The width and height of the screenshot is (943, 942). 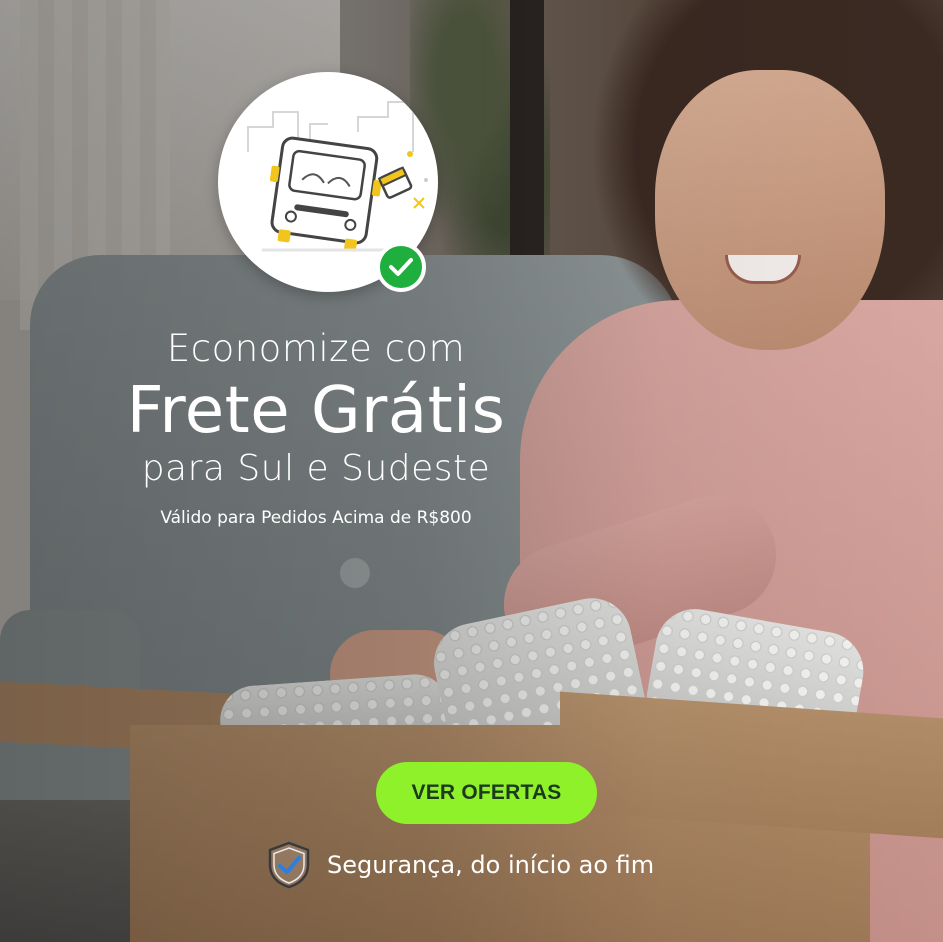 I want to click on headline-line-1: Economize com, so click(x=316, y=348).